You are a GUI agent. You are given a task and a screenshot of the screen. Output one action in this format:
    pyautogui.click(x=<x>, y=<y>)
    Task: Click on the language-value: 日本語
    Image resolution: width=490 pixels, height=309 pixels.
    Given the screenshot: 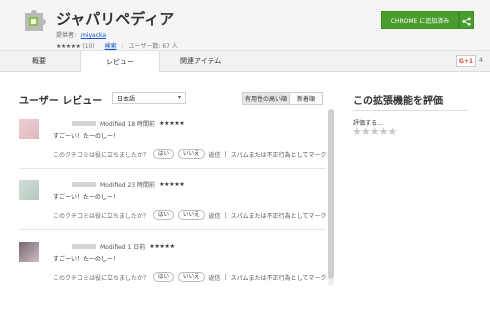 What is the action you would take?
    pyautogui.click(x=126, y=99)
    